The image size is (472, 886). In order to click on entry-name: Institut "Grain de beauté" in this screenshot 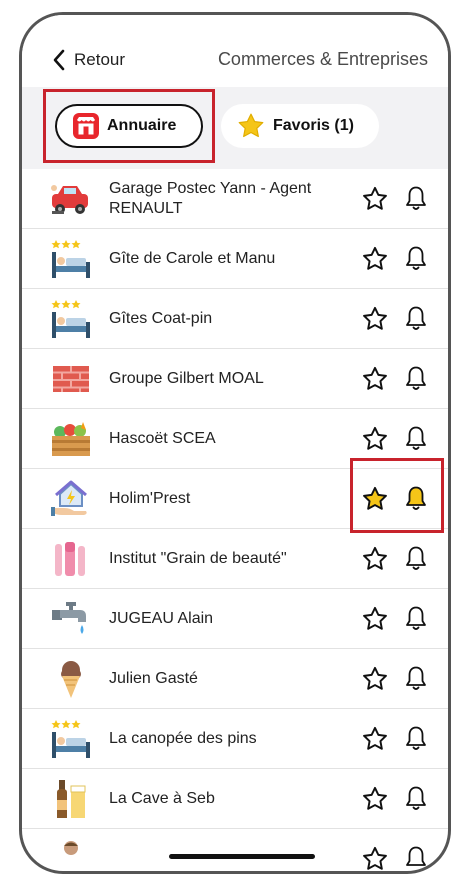, I will do `click(198, 558)`.